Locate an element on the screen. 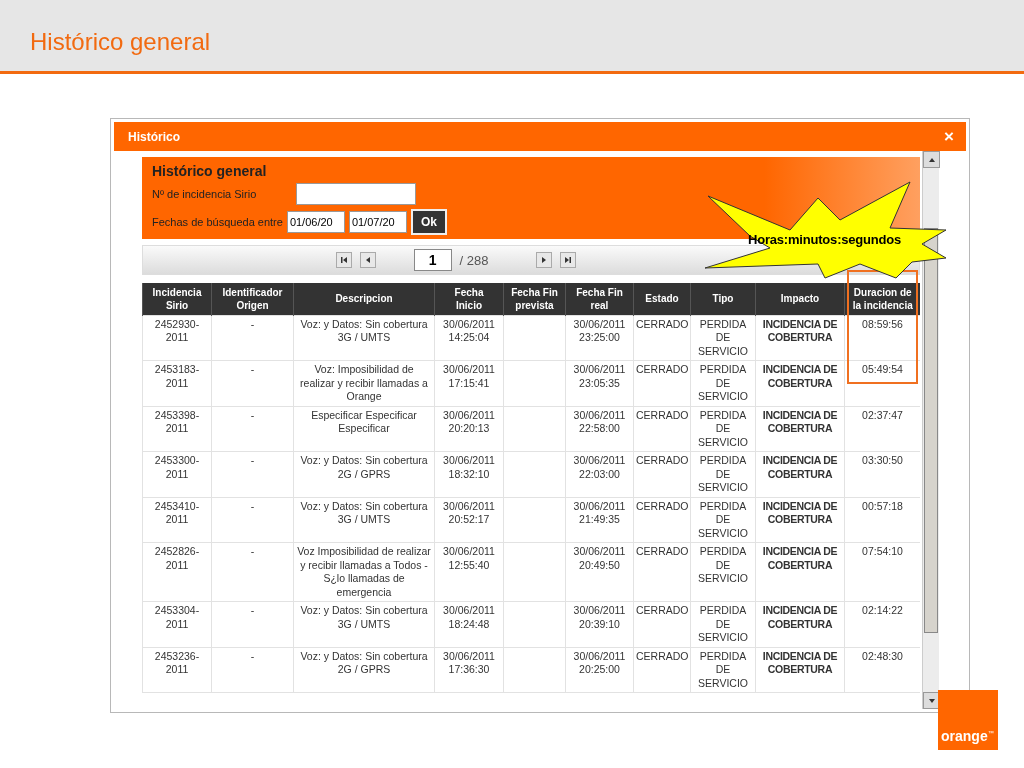 The height and width of the screenshot is (768, 1024). table-cell: 08:59:56 is located at coordinates (882, 338).